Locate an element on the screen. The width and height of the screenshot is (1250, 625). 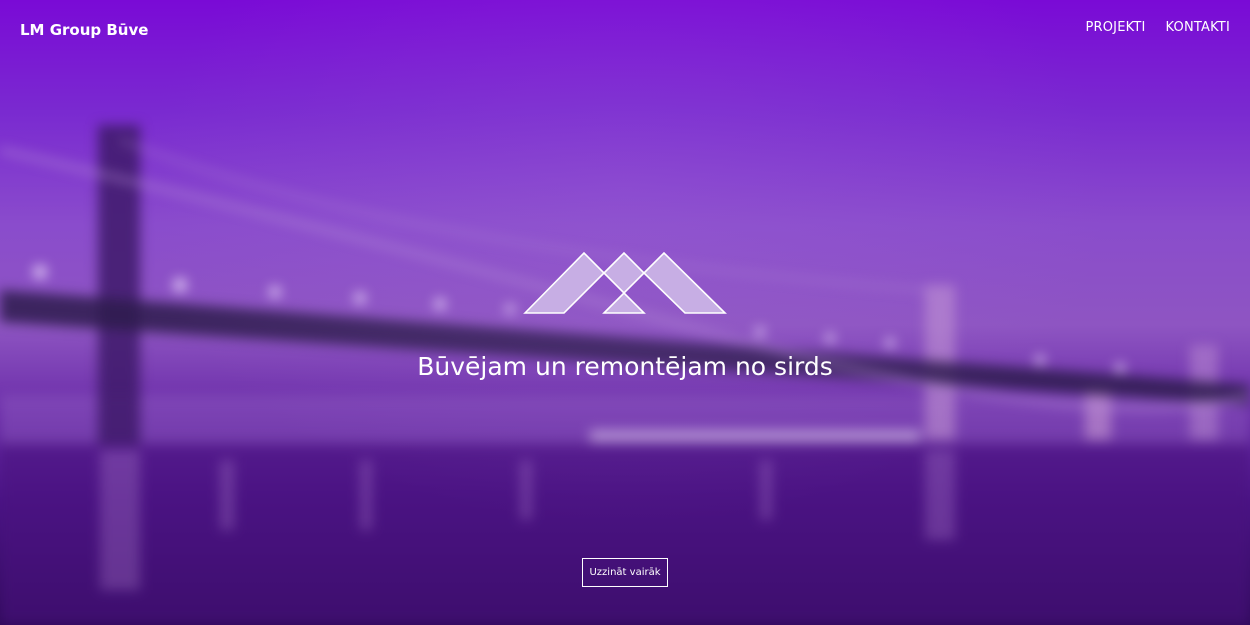
mountains-logo-icon is located at coordinates (625, 282).